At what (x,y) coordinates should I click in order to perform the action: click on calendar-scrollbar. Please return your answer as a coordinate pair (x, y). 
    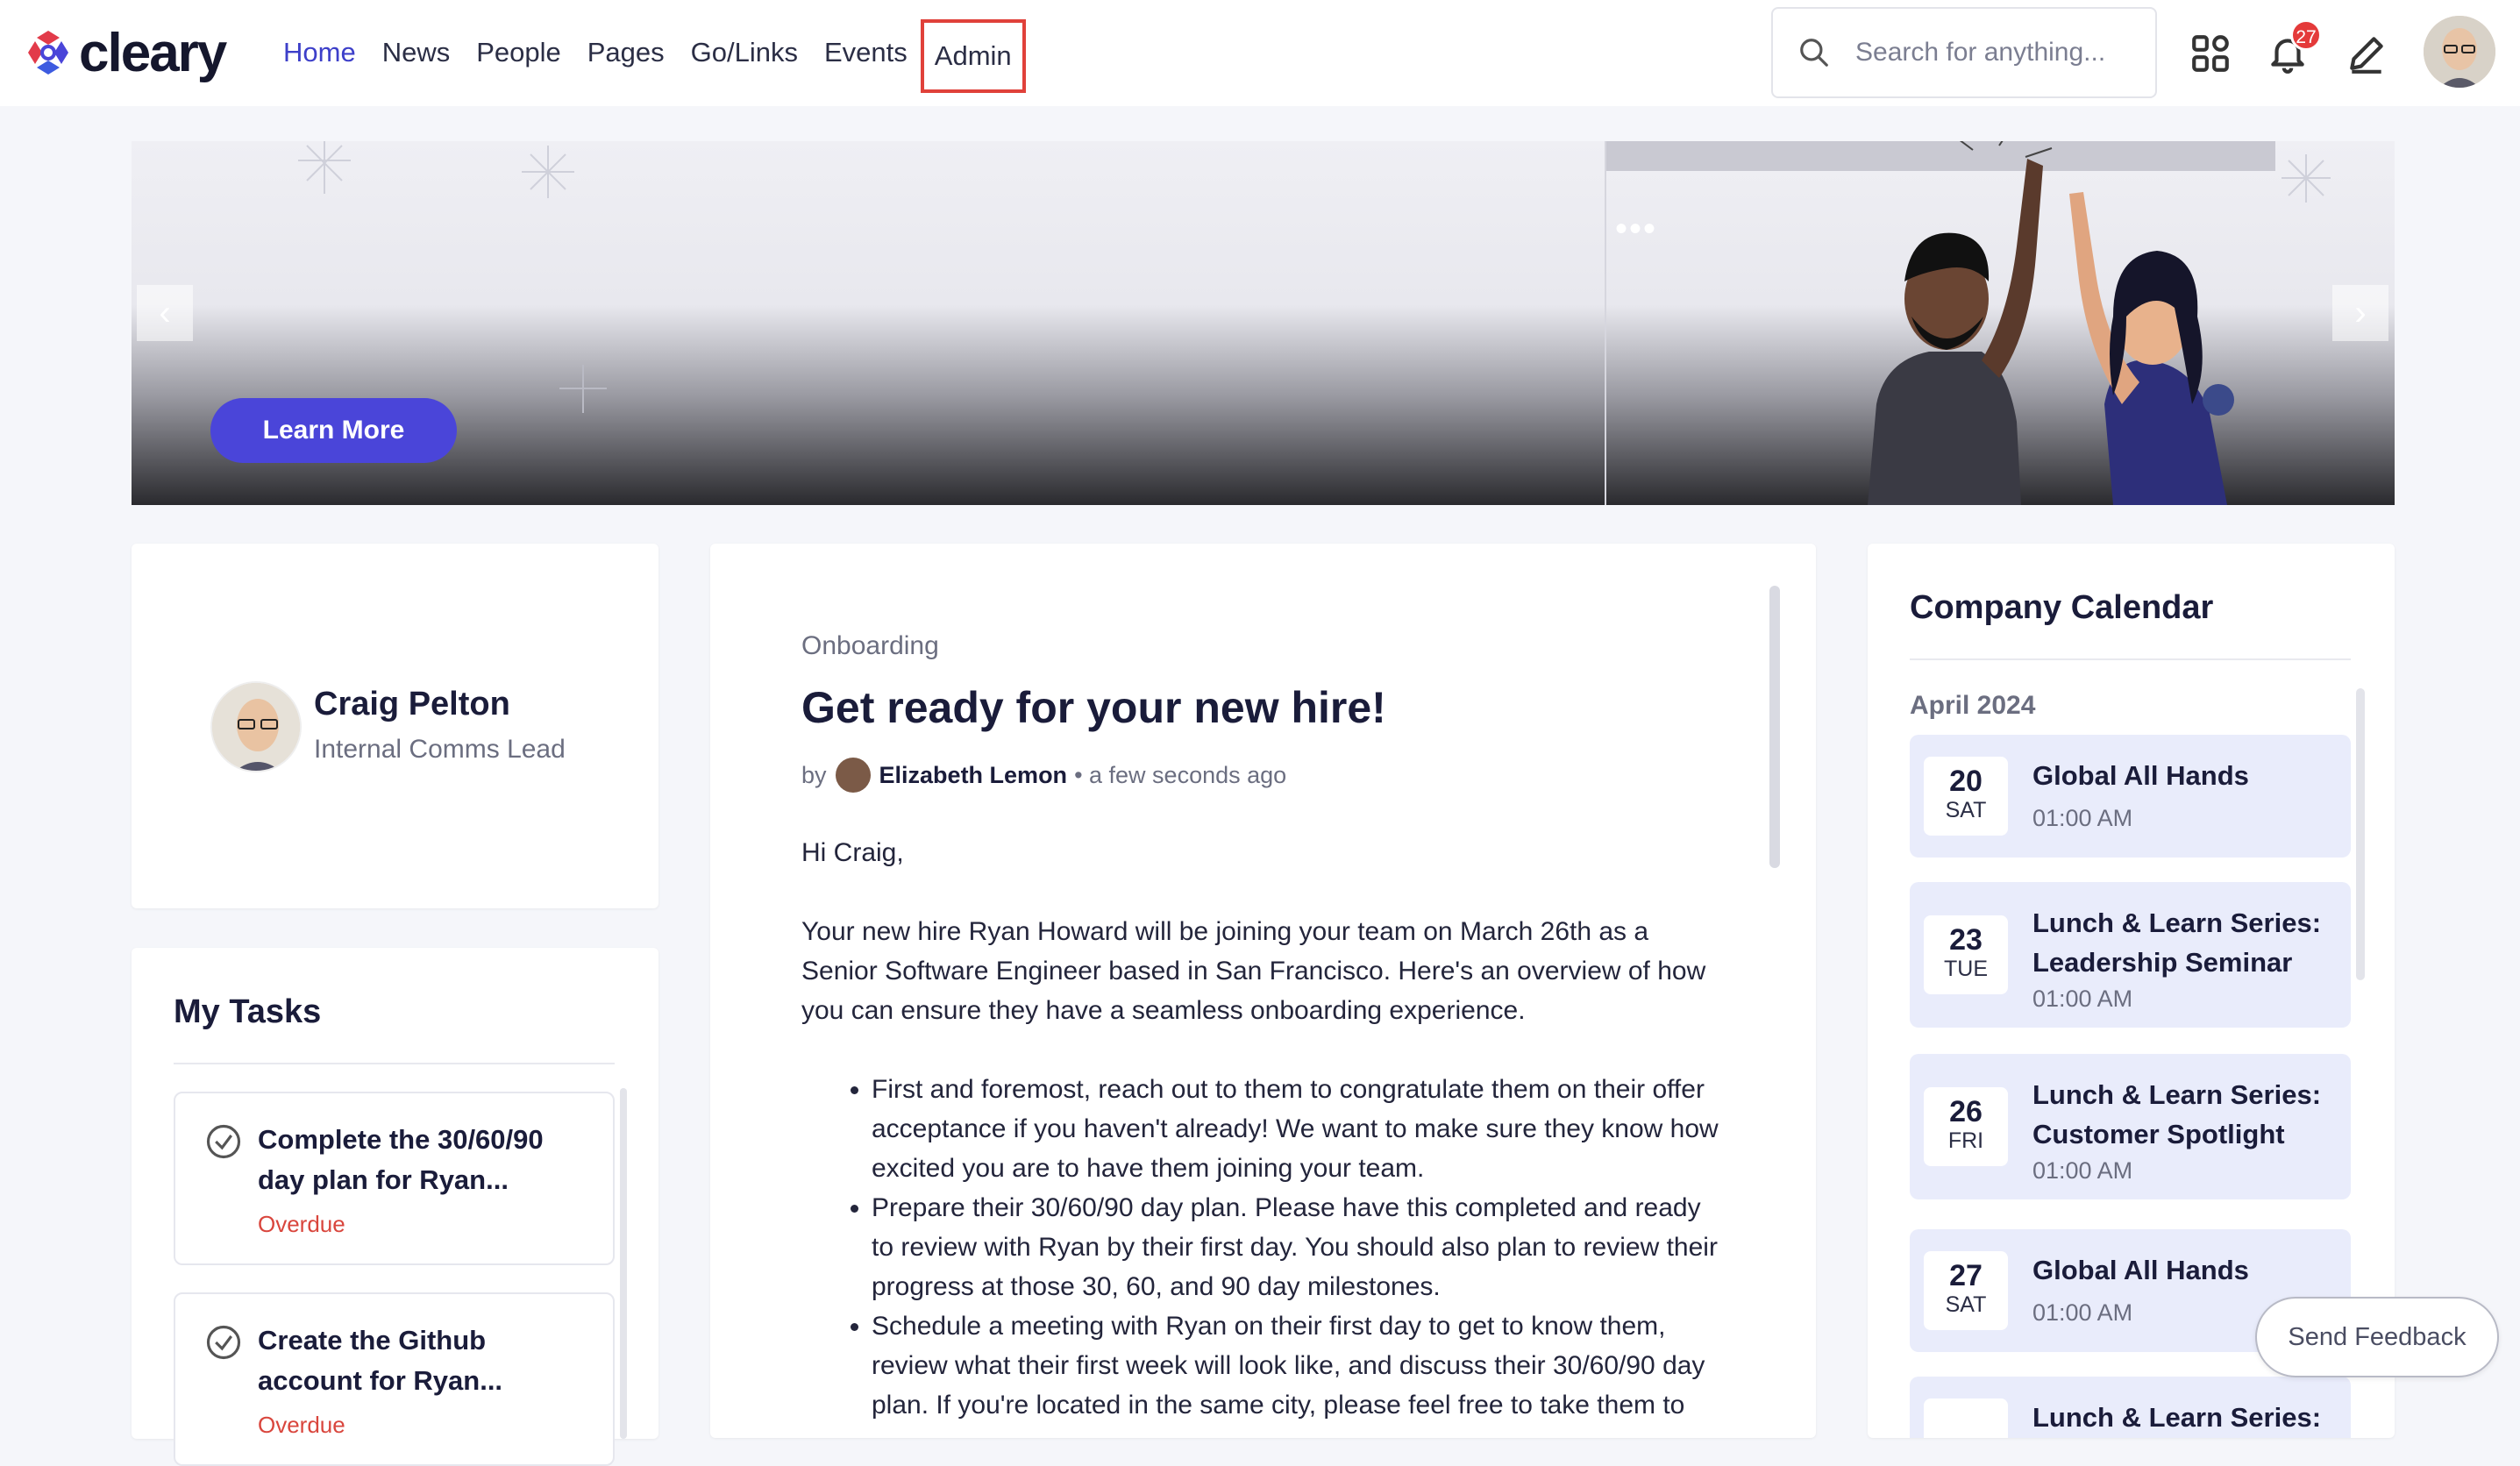
    Looking at the image, I should click on (2360, 834).